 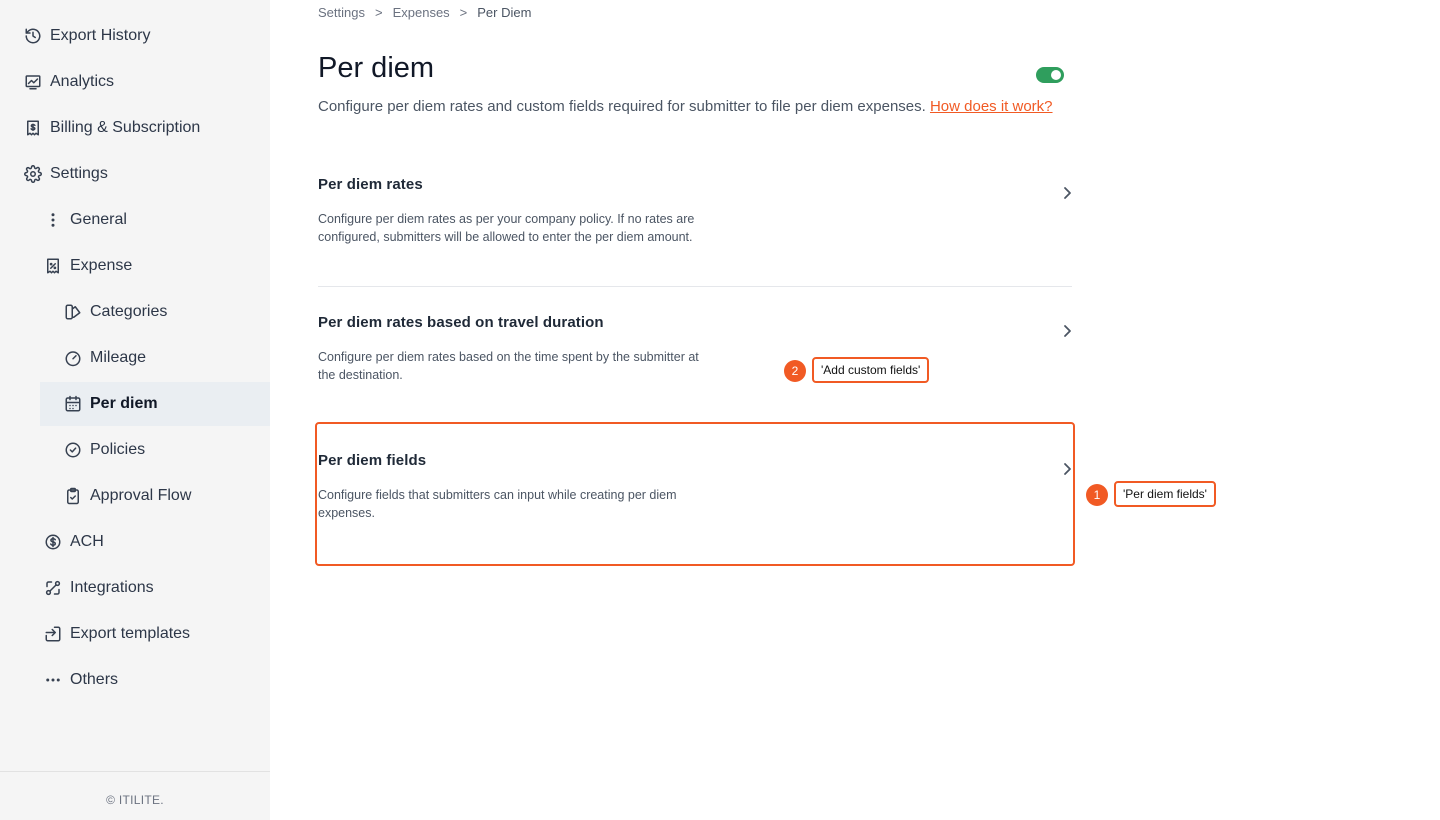 I want to click on sidebar-item-label: Export templates, so click(x=130, y=633).